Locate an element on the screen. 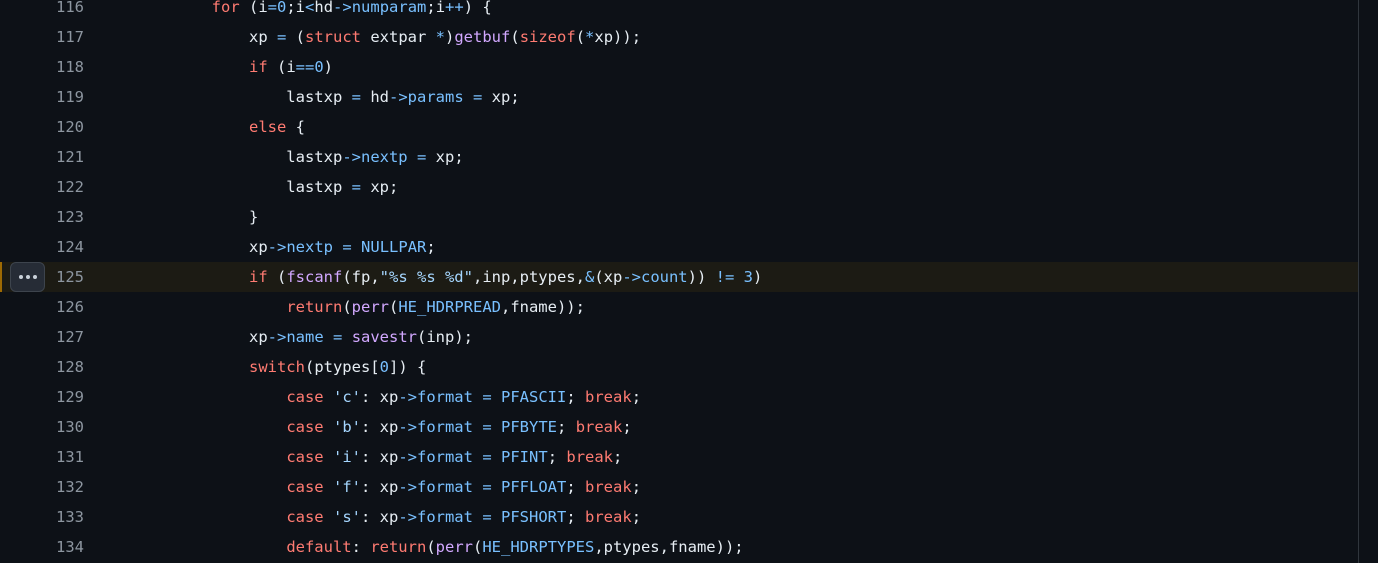 The height and width of the screenshot is (563, 1378). code-token: -> is located at coordinates (407, 427).